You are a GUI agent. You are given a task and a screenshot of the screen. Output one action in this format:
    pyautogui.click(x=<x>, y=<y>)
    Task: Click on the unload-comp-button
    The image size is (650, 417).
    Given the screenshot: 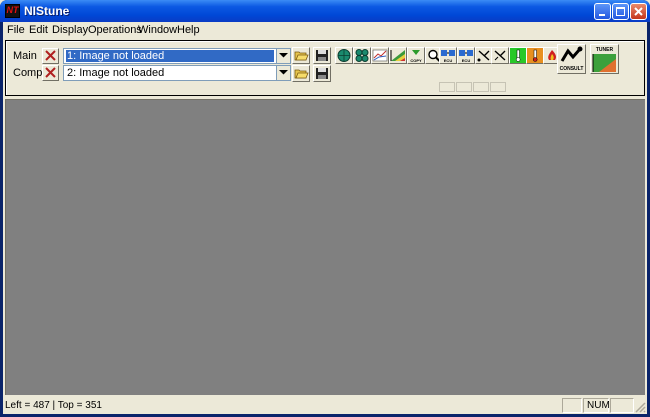 What is the action you would take?
    pyautogui.click(x=50, y=73)
    